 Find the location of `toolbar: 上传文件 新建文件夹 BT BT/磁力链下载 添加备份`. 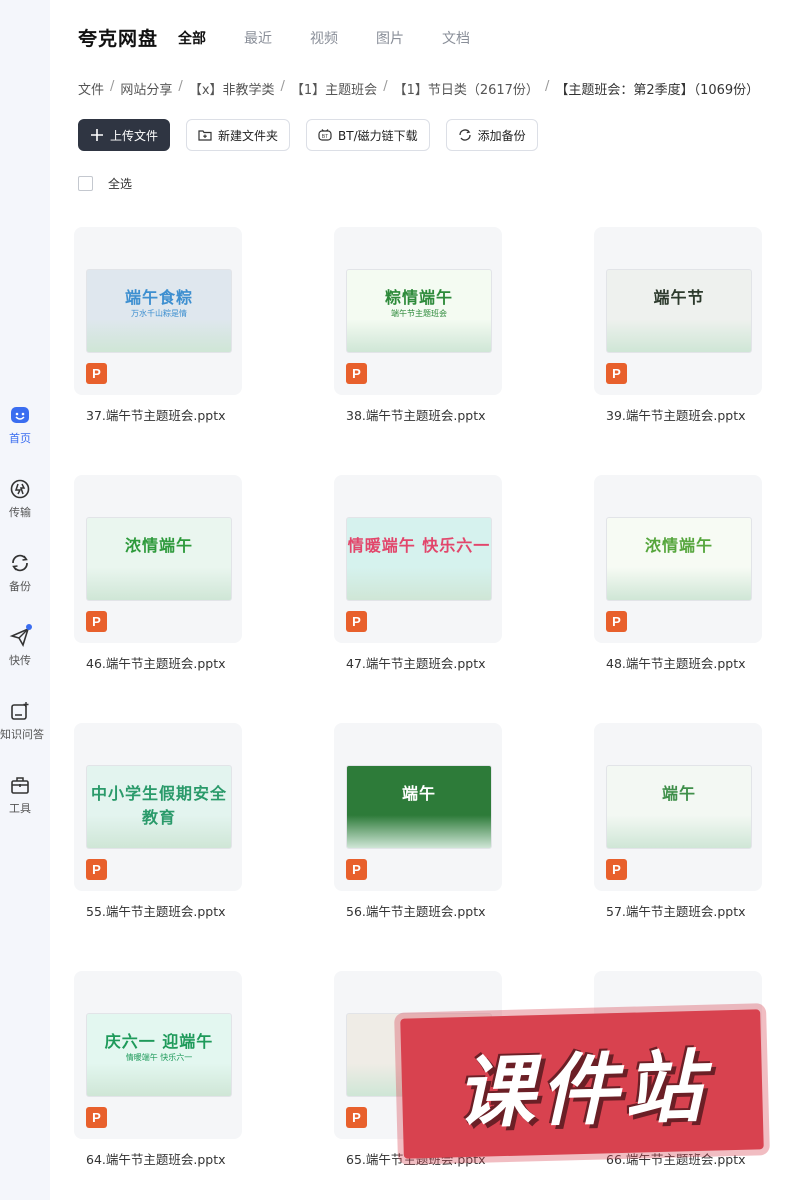

toolbar: 上传文件 新建文件夹 BT BT/磁力链下载 添加备份 is located at coordinates (308, 135).